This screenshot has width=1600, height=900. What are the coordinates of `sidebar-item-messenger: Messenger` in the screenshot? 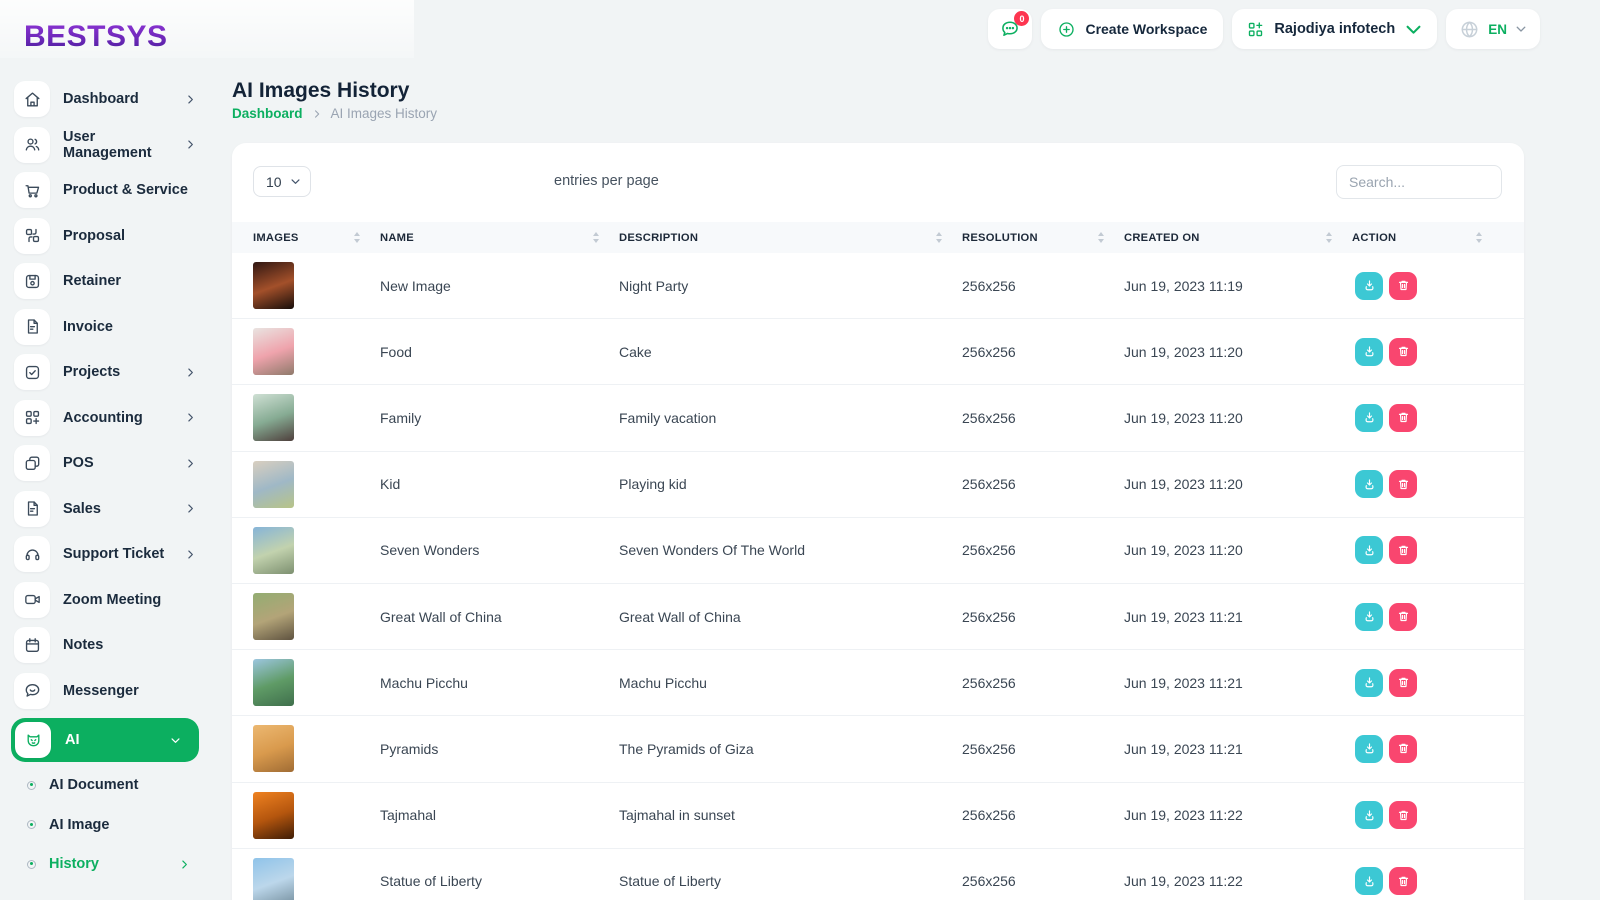 It's located at (113, 690).